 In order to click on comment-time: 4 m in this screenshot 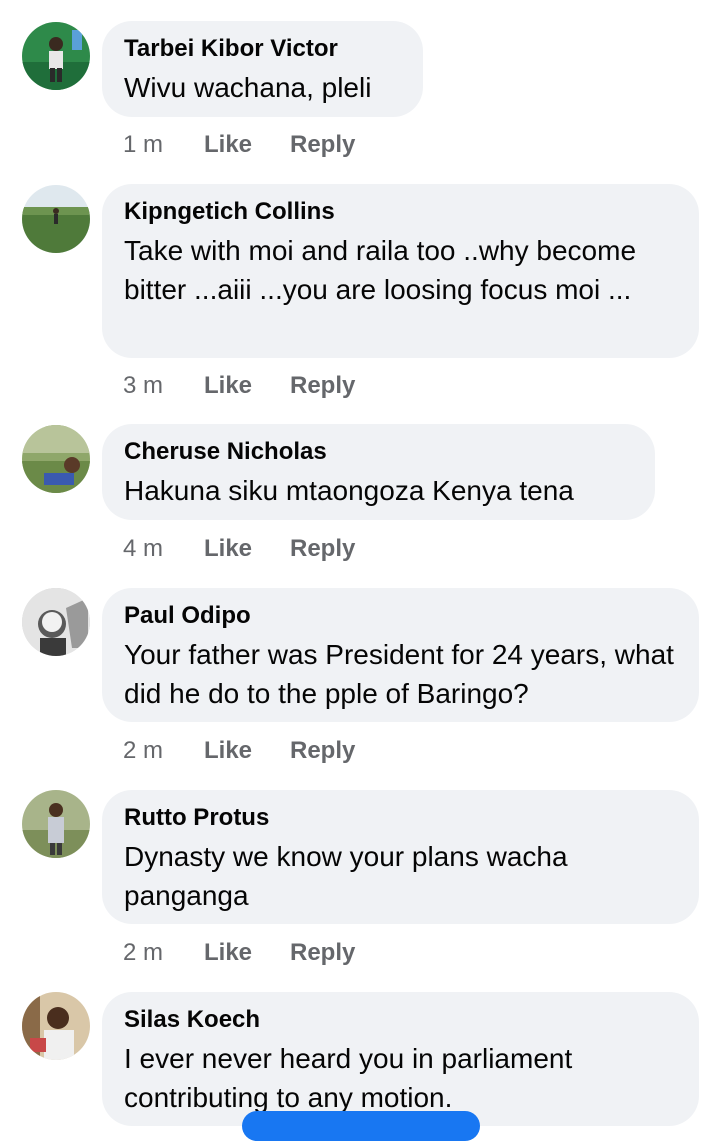, I will do `click(163, 549)`.